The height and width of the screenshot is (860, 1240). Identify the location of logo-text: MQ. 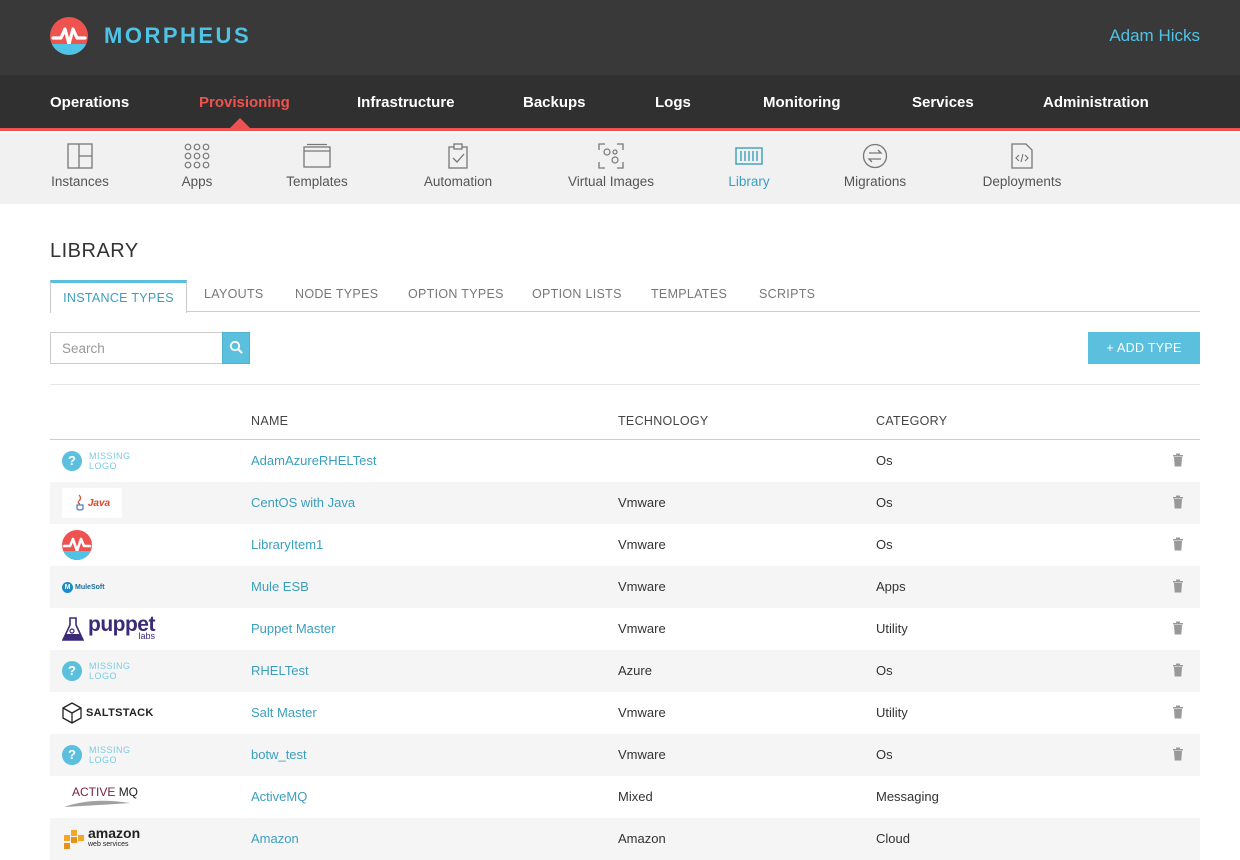
(128, 791).